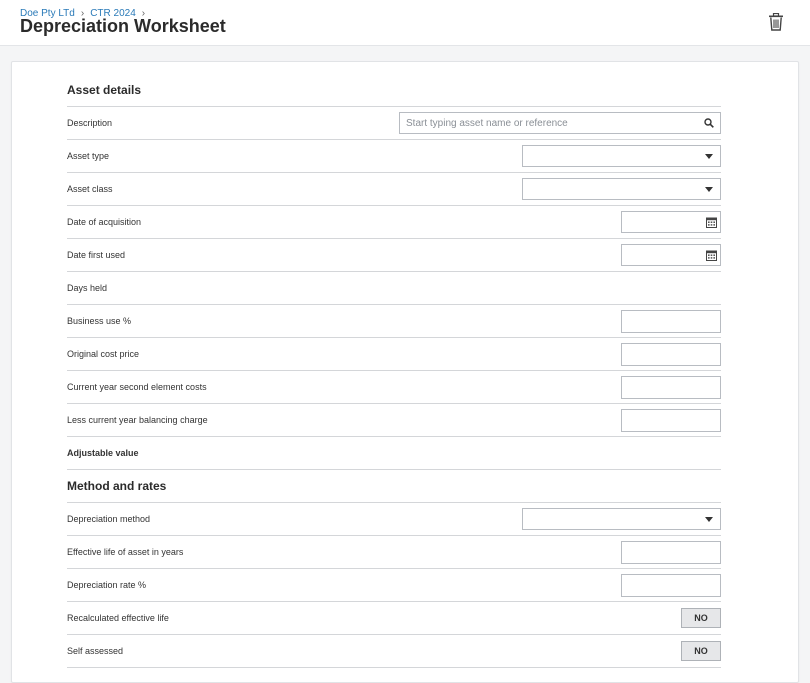 The width and height of the screenshot is (810, 683). What do you see at coordinates (95, 651) in the screenshot?
I see `self-assessed-label: Self assessed` at bounding box center [95, 651].